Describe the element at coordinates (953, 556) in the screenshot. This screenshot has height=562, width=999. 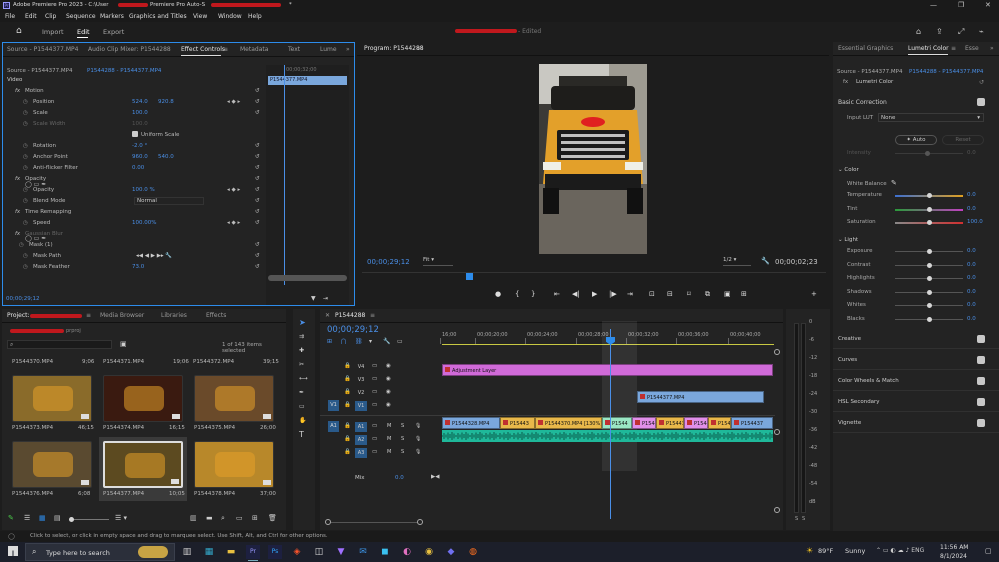
I see `clock-date: 8/1/2024` at that location.